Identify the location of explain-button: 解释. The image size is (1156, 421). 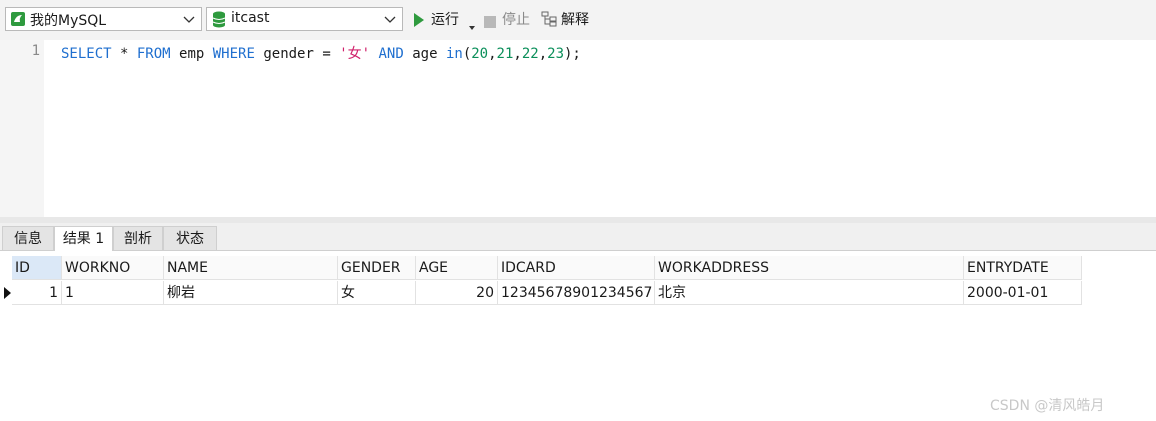
(569, 20).